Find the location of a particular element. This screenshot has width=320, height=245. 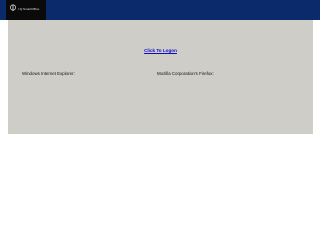

header-bar: I.Q.SmartOffice is located at coordinates (160, 10).